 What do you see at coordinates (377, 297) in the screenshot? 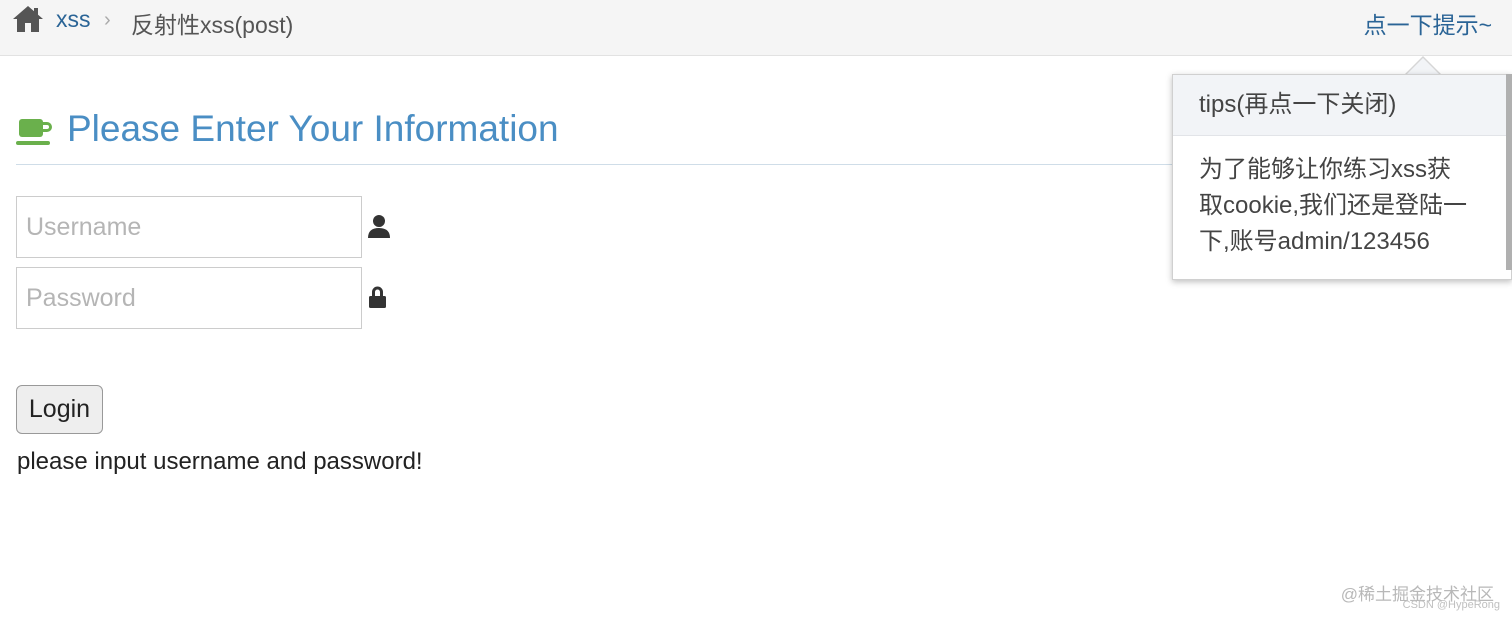
I see `lock-icon` at bounding box center [377, 297].